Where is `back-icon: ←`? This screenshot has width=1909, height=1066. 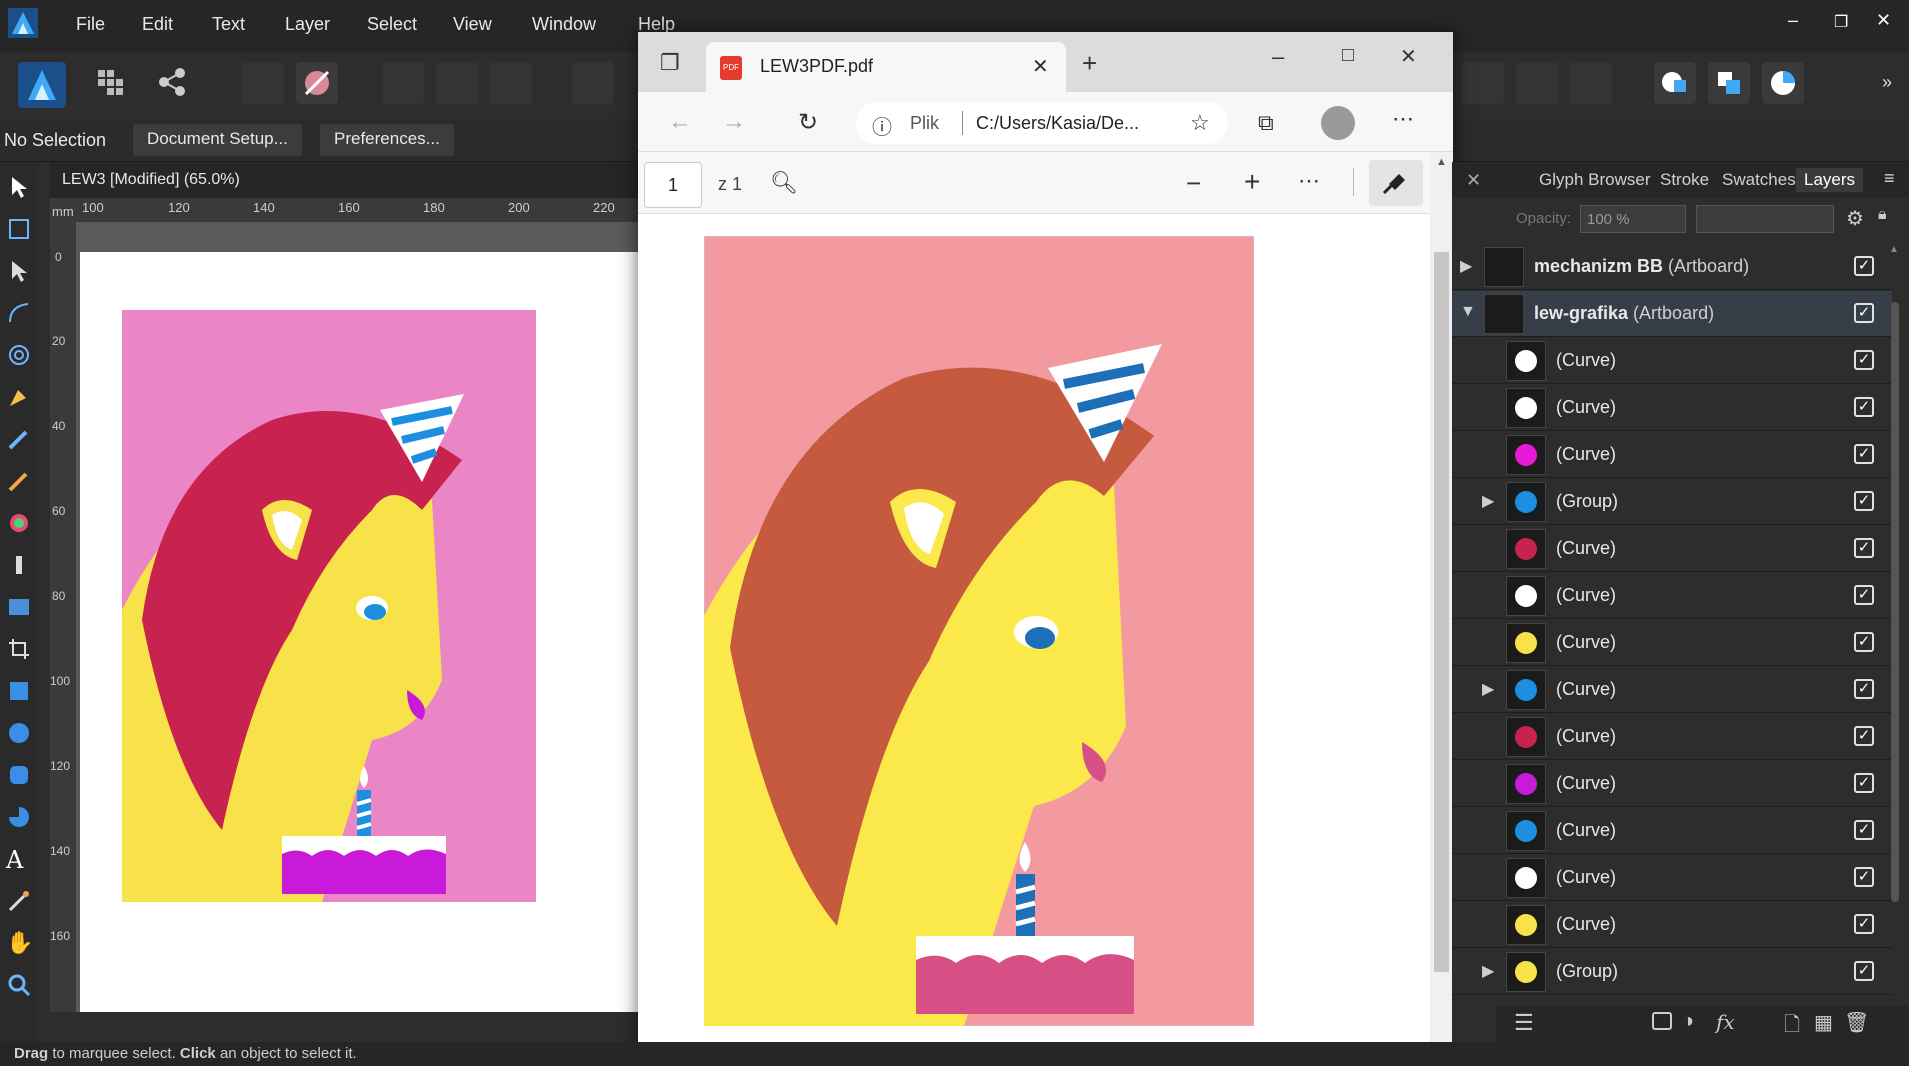
back-icon: ← is located at coordinates (680, 122).